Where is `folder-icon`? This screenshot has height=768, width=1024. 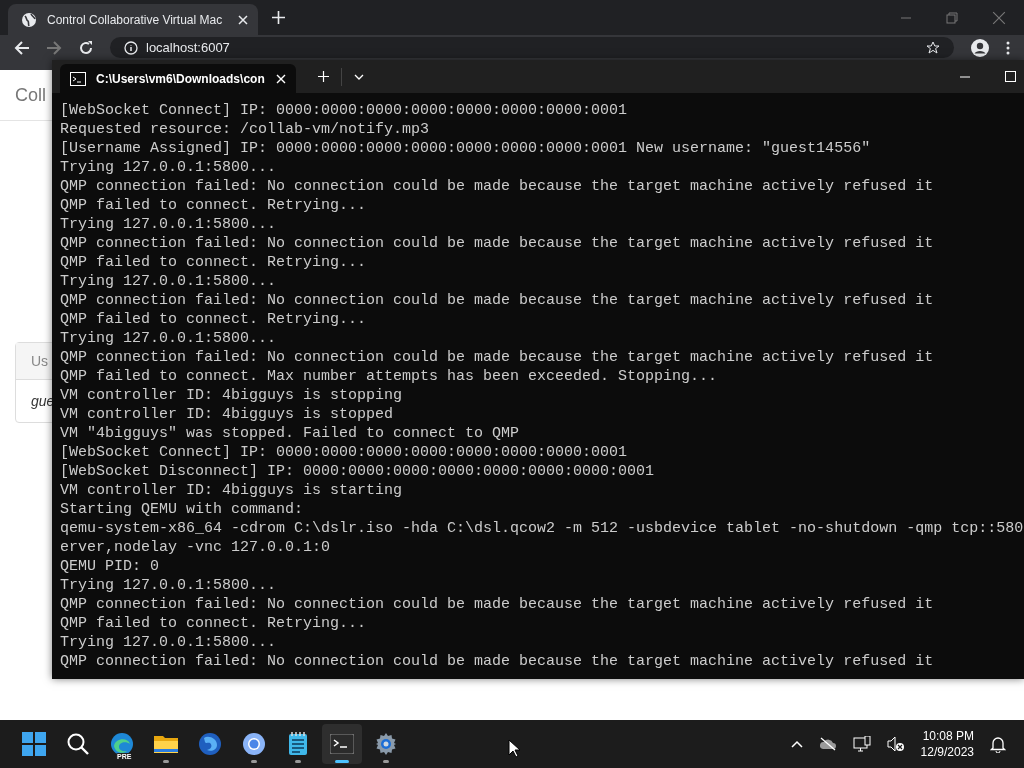
folder-icon is located at coordinates (166, 744).